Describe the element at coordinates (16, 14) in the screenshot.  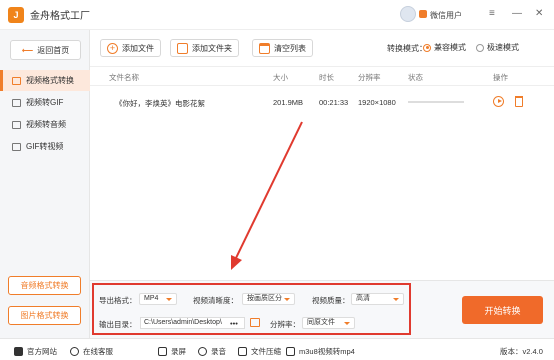
I see `app-logo-icon: J` at that location.